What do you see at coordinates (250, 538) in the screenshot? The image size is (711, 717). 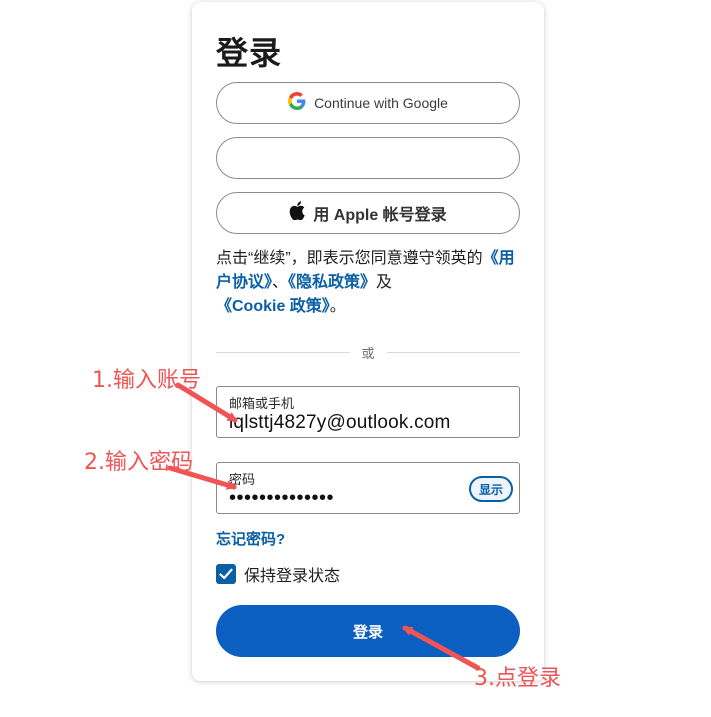 I see `forgot-password-link: 忘记密码?` at bounding box center [250, 538].